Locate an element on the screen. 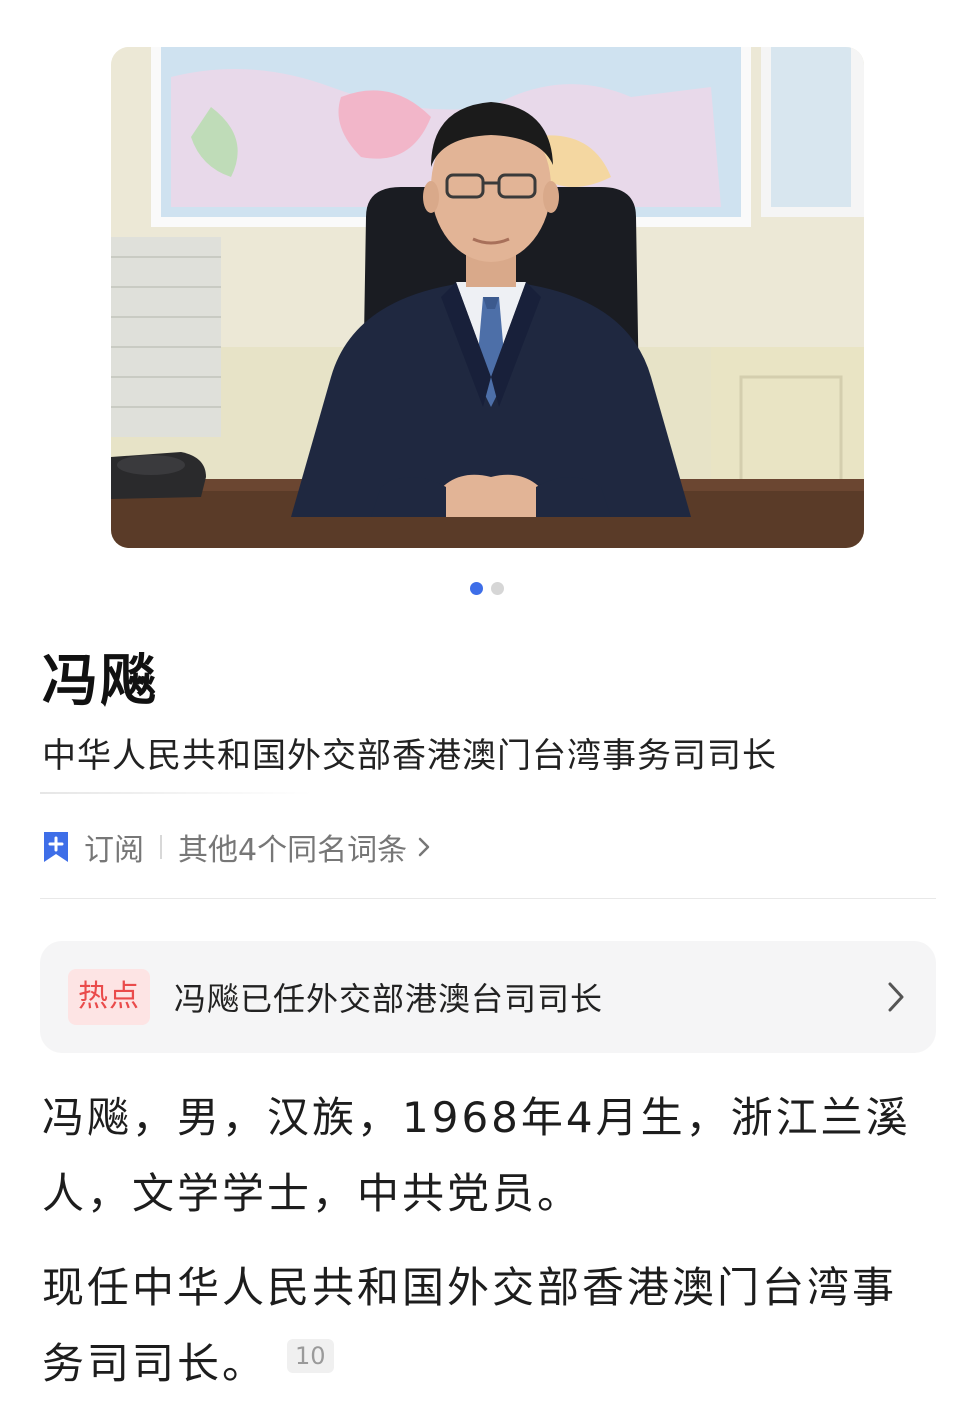  homonyms-link: 其他4个同名词条 is located at coordinates (292, 847).